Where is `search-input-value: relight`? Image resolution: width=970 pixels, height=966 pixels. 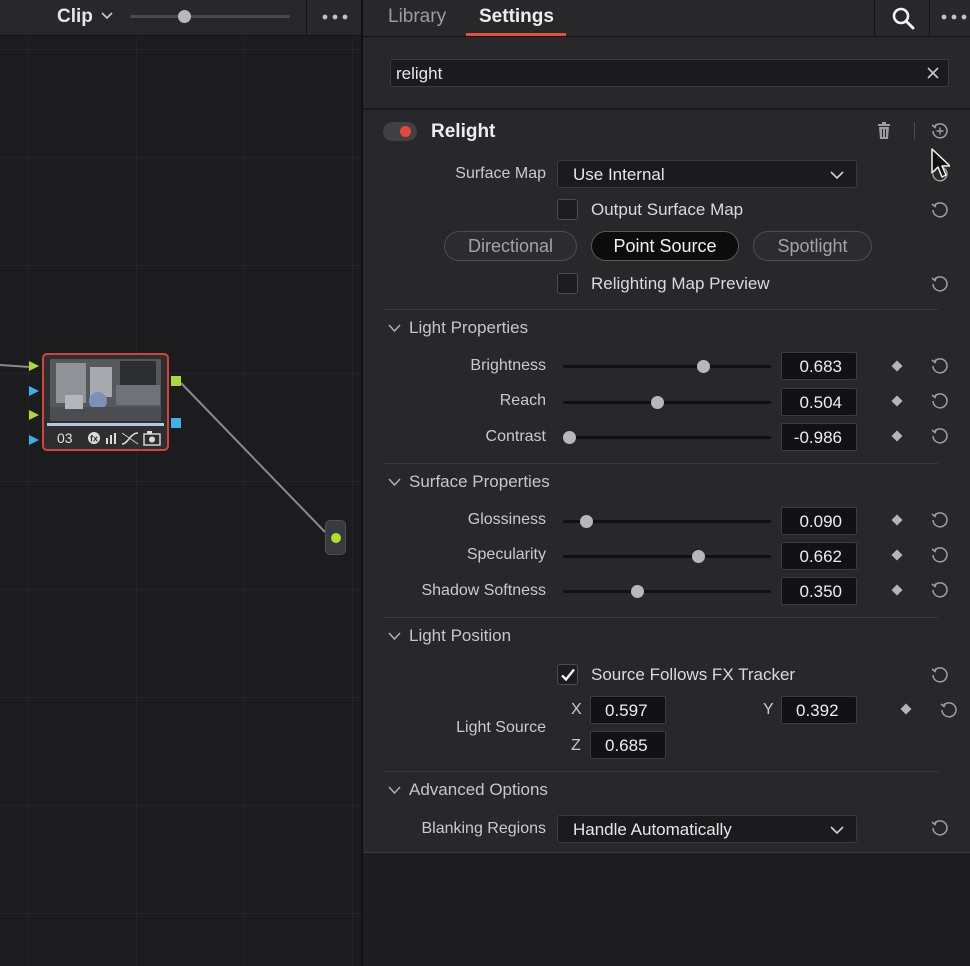 search-input-value: relight is located at coordinates (419, 74).